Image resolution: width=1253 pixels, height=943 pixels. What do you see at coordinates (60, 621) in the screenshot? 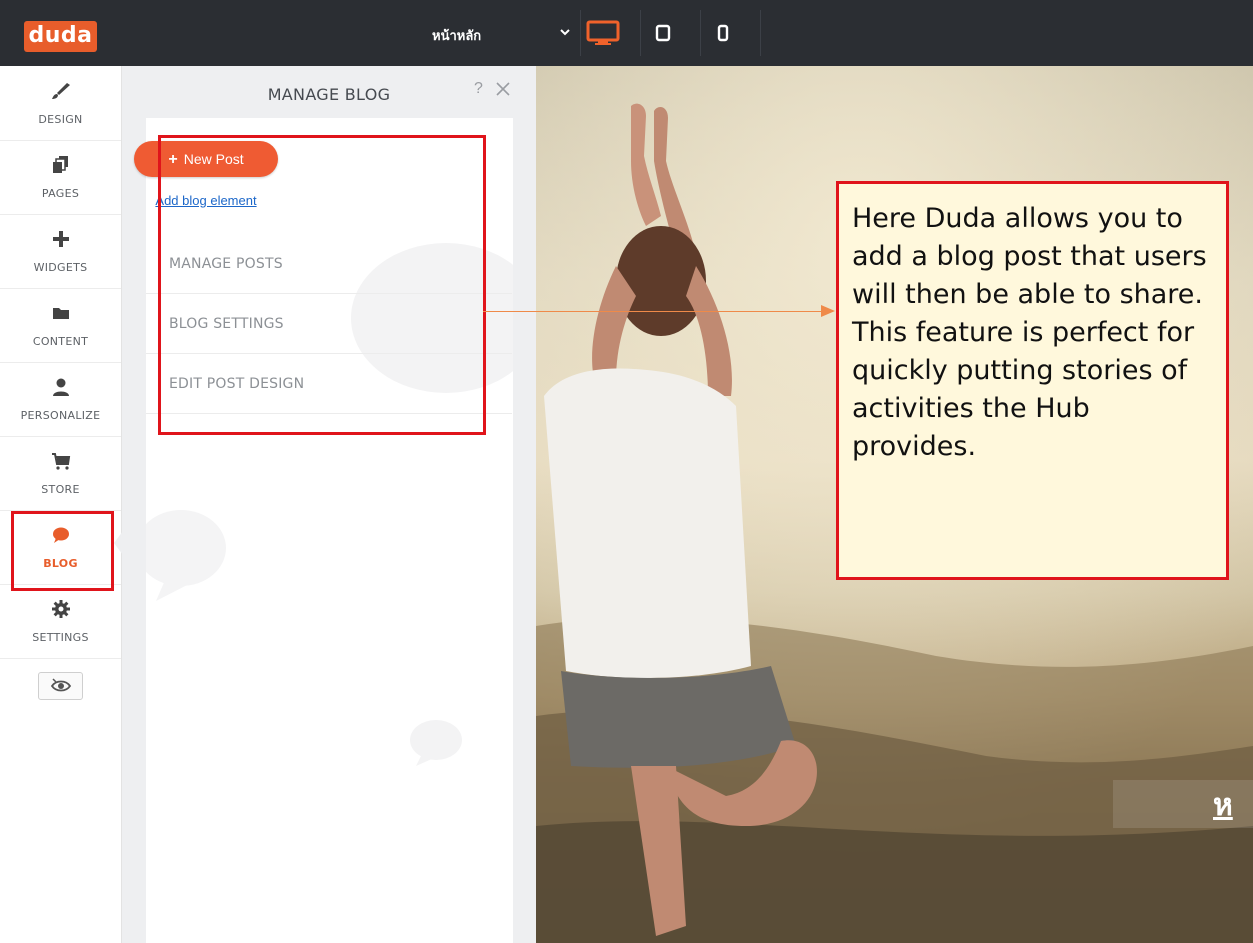
I see `sidebar-item-settings: SETTINGS` at bounding box center [60, 621].